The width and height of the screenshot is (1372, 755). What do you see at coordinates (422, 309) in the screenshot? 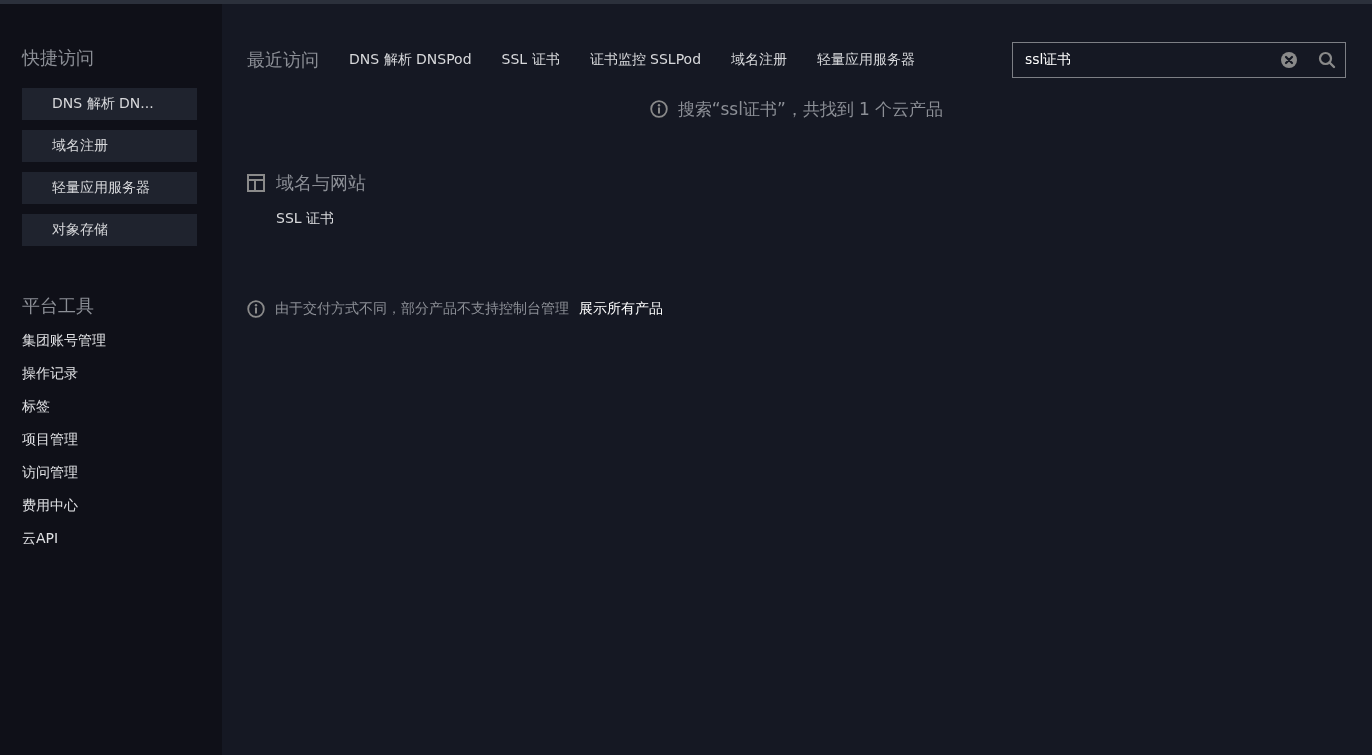
I see `notice-text: 由于交付方式不同，部分产品不支持控制台管理` at bounding box center [422, 309].